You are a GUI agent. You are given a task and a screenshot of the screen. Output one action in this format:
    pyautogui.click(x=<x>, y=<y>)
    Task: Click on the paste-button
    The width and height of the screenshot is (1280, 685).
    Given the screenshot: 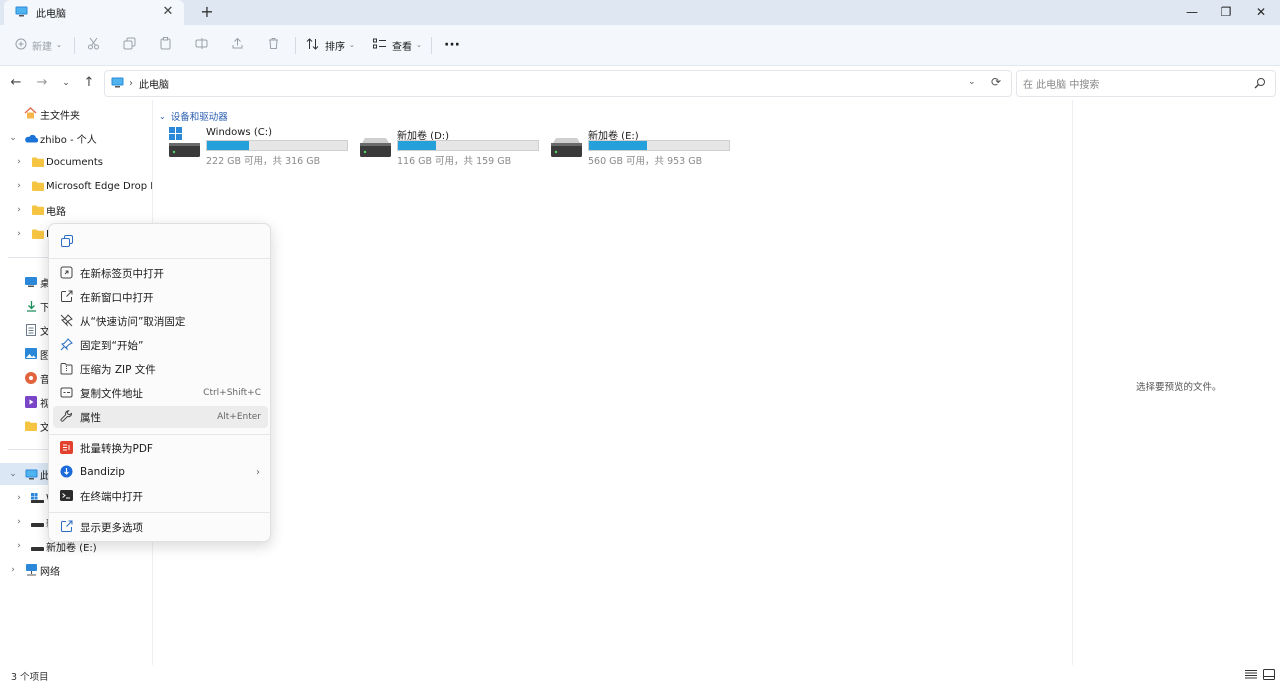 What is the action you would take?
    pyautogui.click(x=165, y=45)
    